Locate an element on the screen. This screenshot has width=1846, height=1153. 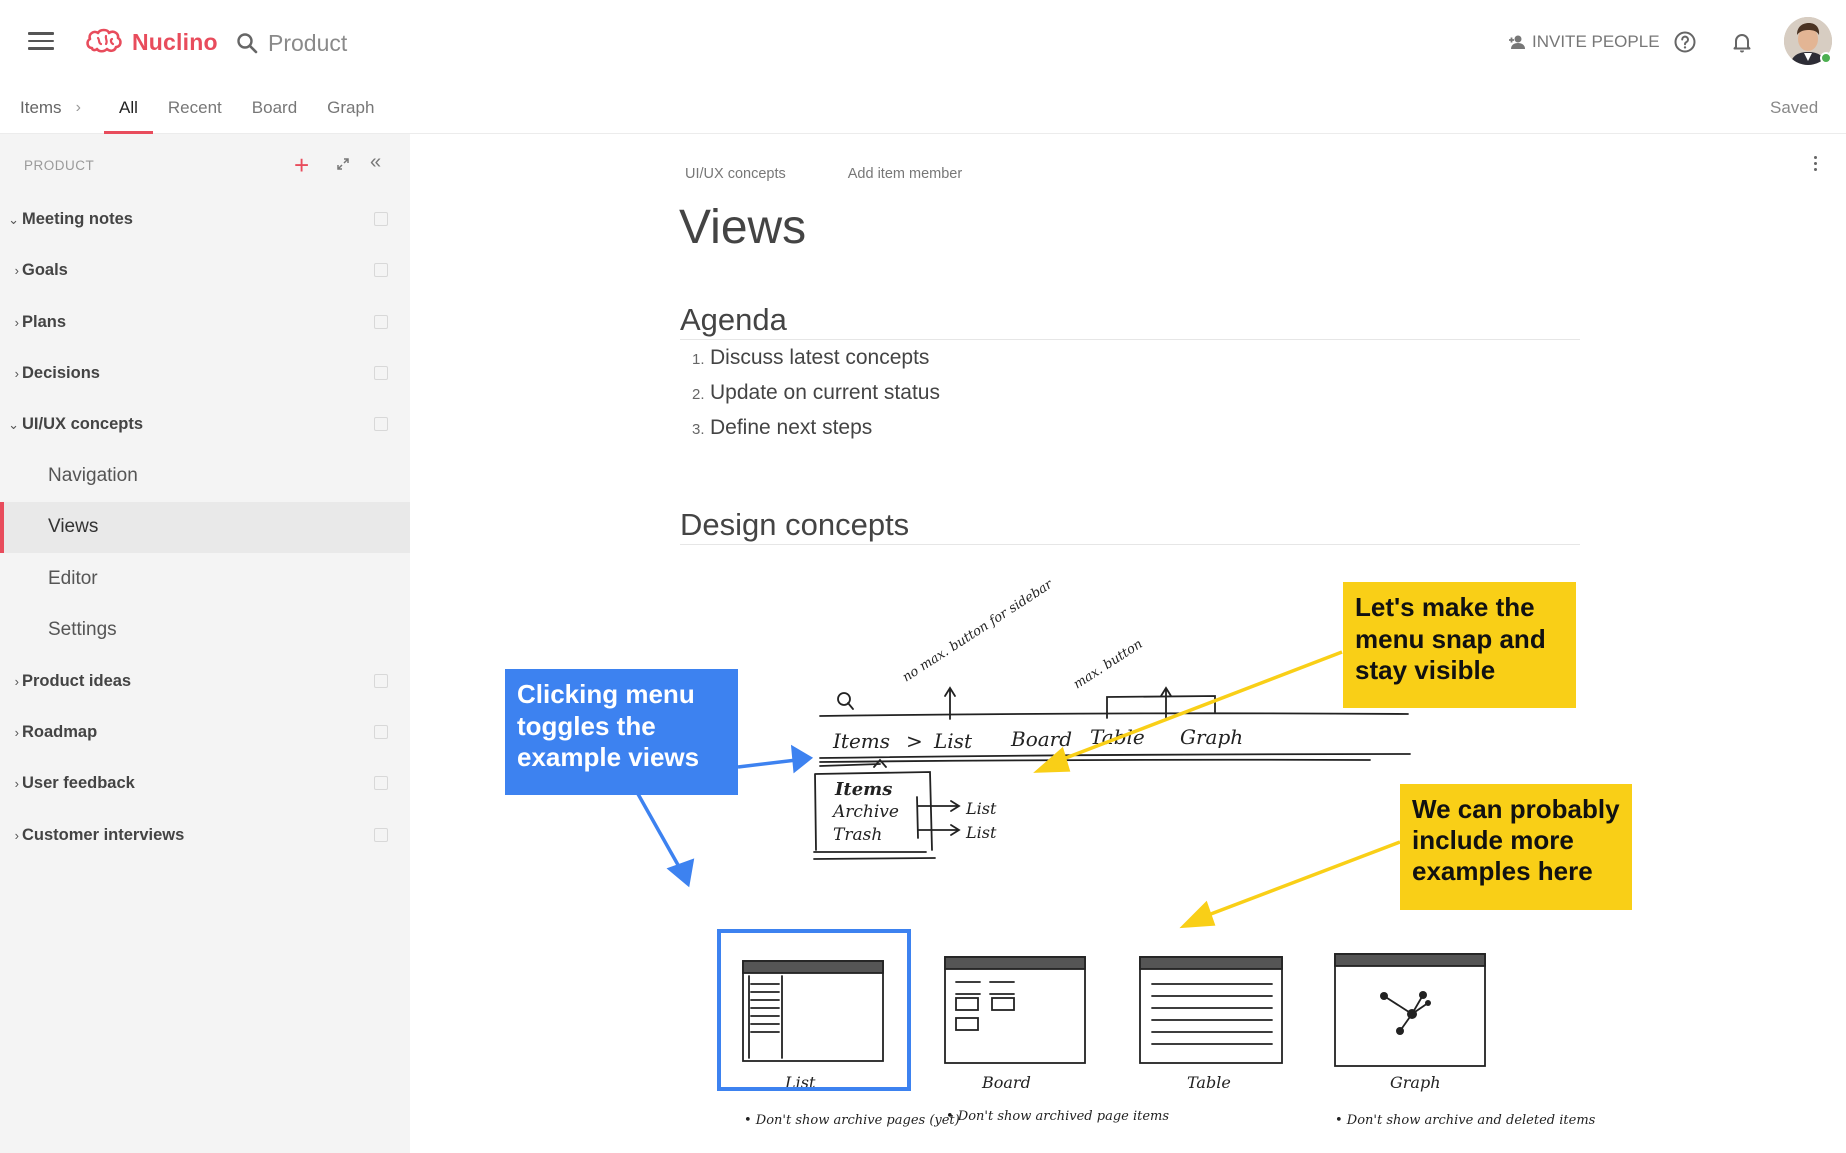
heading-design-concepts: Design concepts is located at coordinates (1130, 526).